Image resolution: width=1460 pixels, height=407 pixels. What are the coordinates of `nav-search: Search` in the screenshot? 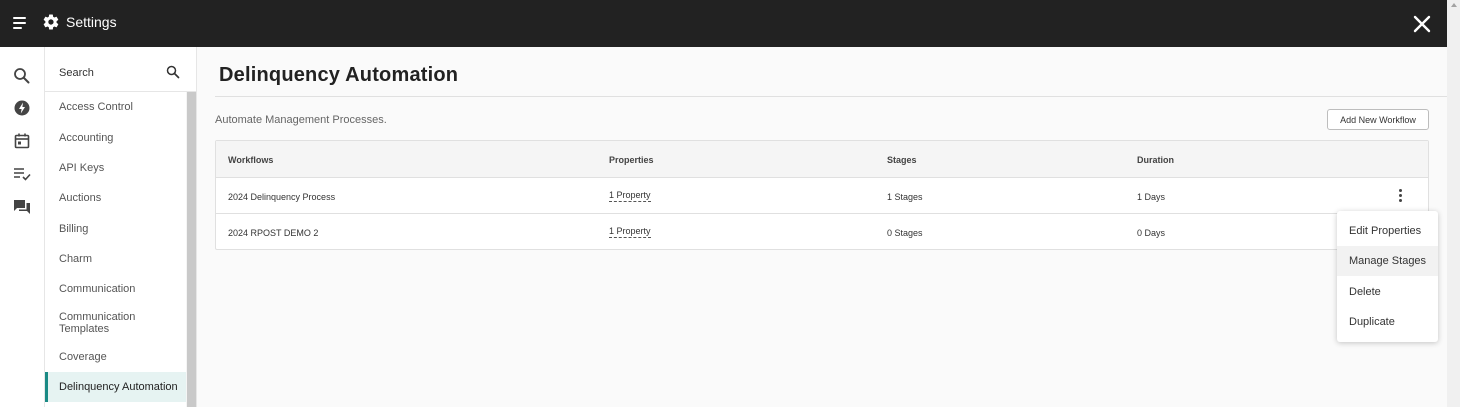 It's located at (120, 69).